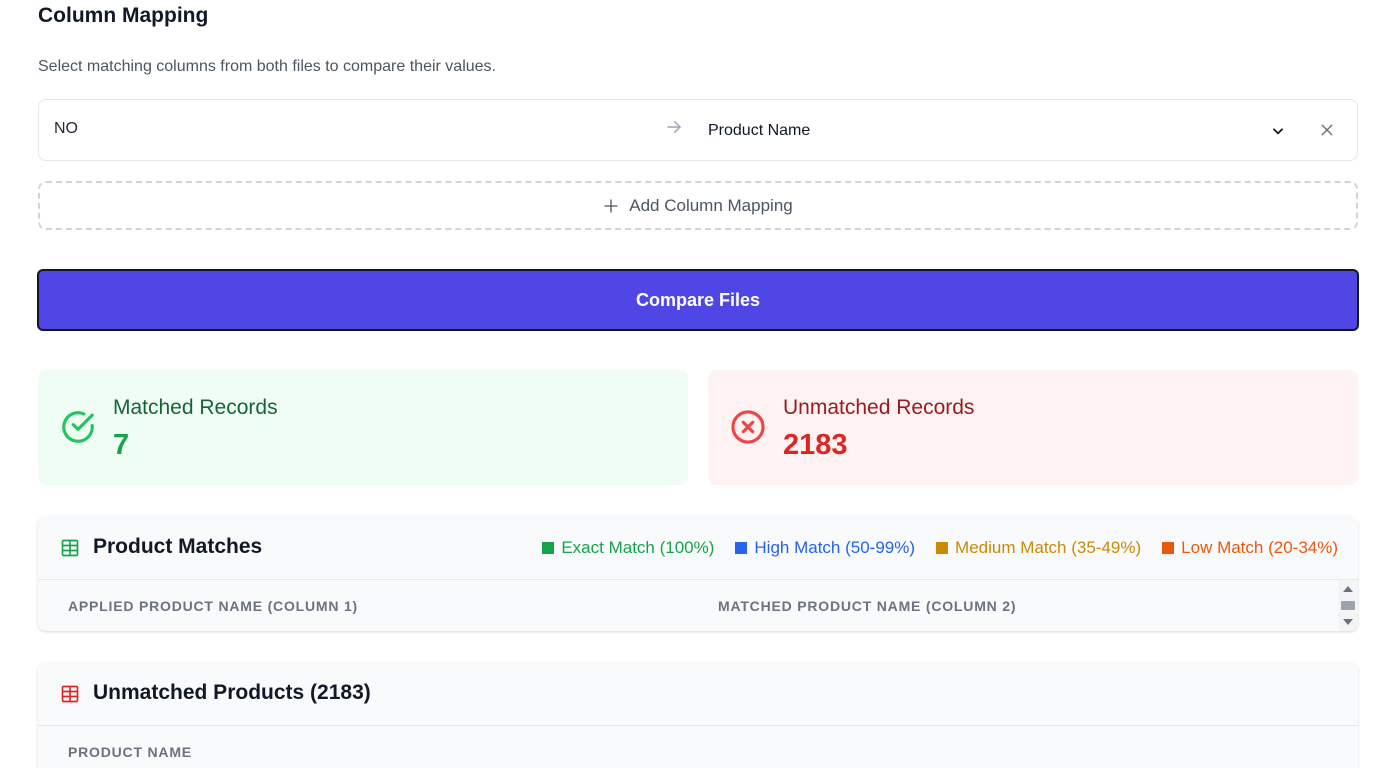  I want to click on target-column-value: Product Name, so click(759, 130).